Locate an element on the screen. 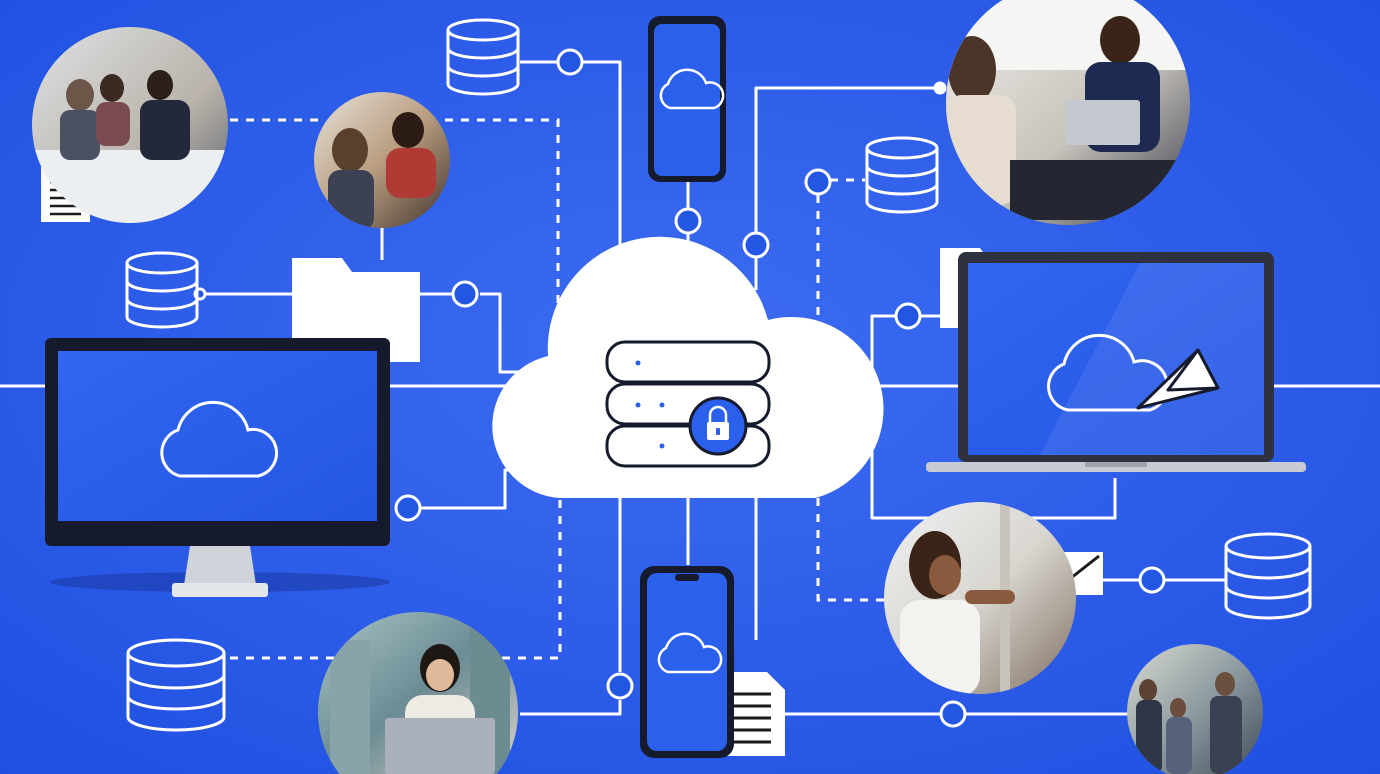  business-men-photo is located at coordinates (1195, 709).